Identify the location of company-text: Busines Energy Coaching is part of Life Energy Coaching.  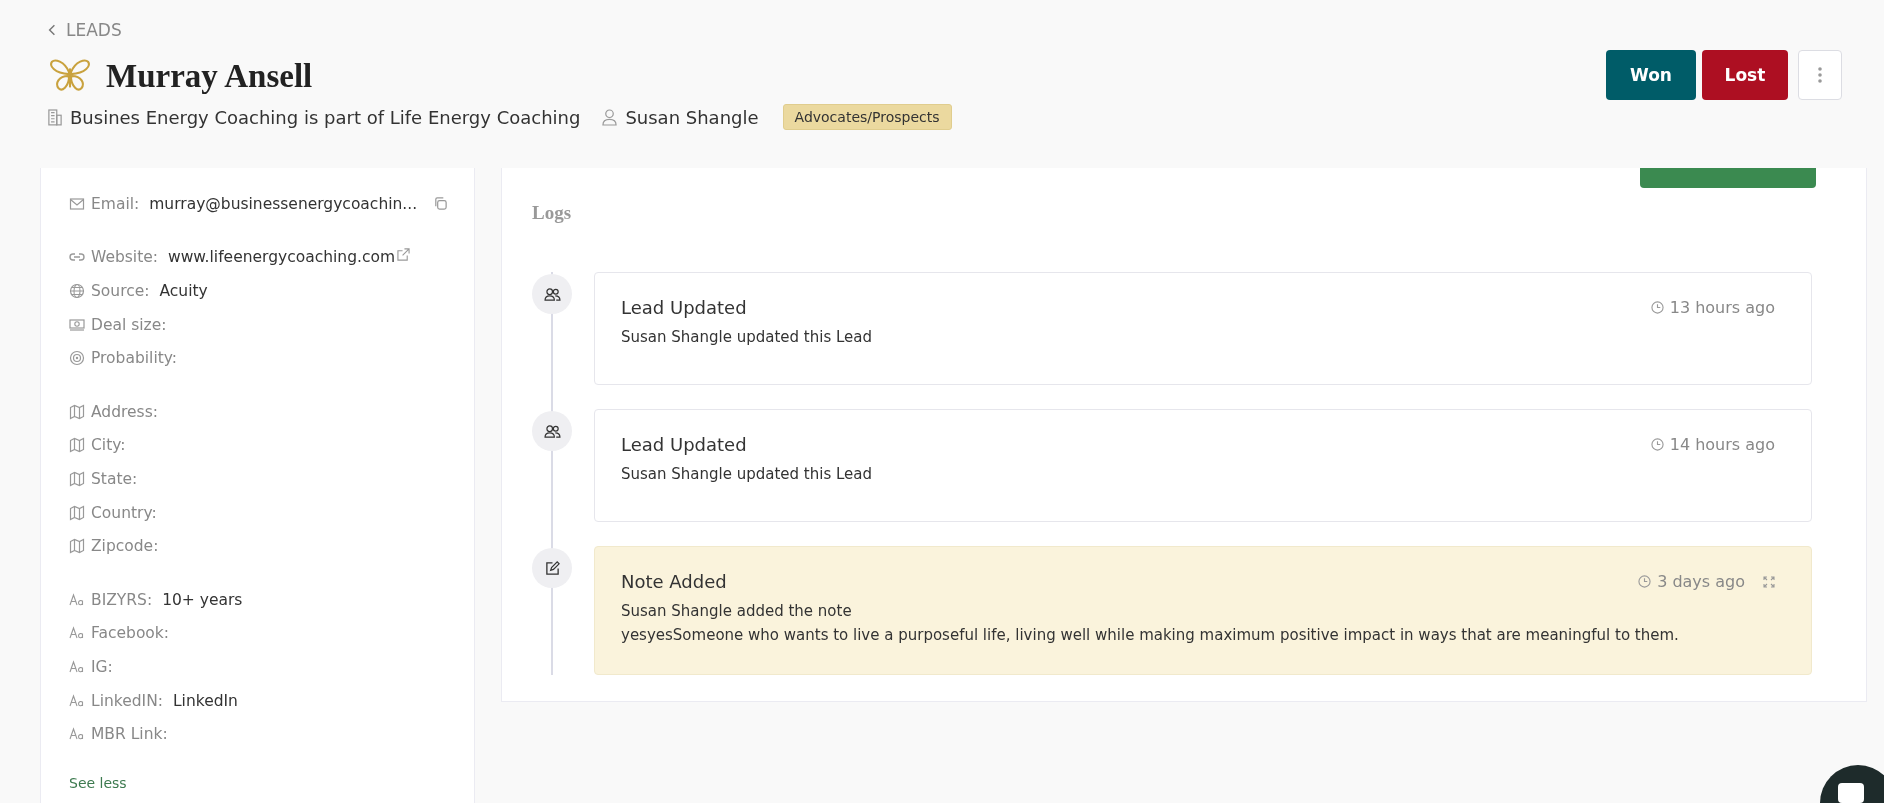
(325, 117).